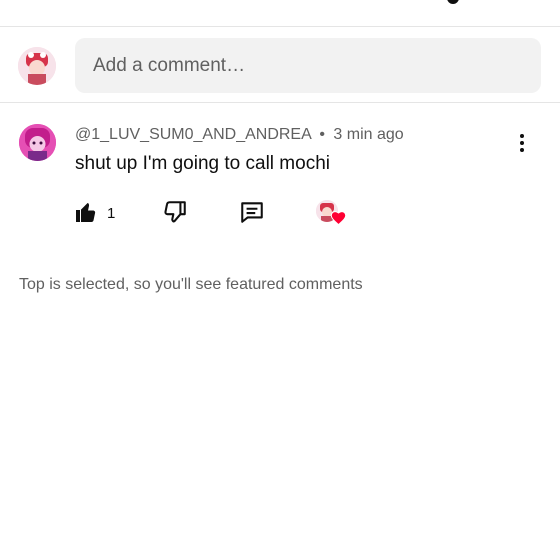  I want to click on like-button, so click(86, 213).